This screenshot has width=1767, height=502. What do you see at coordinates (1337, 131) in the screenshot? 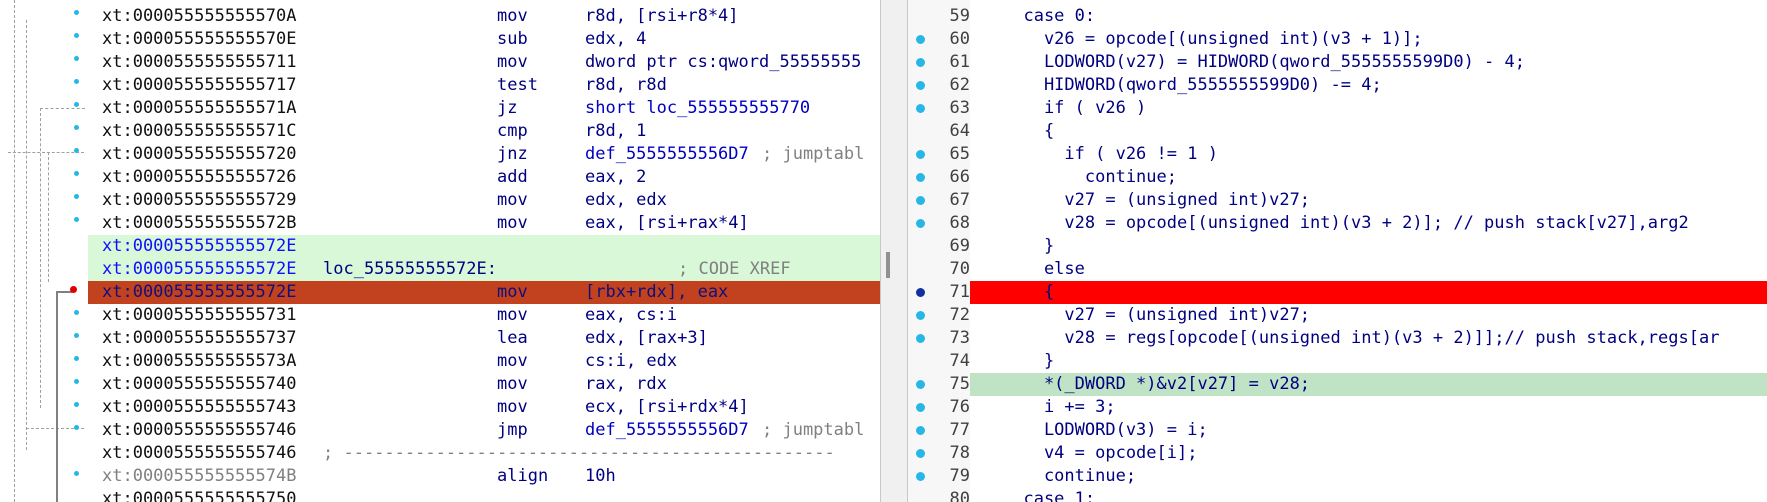
I see `pseudocode-line: 64 {` at bounding box center [1337, 131].